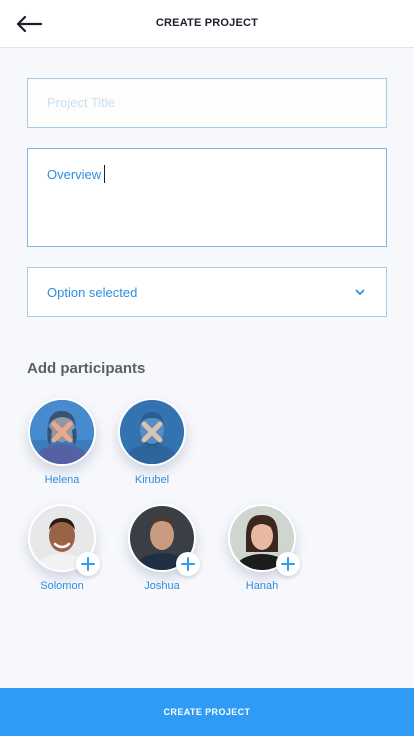 The width and height of the screenshot is (414, 736). I want to click on overview-value: Overview, so click(74, 174).